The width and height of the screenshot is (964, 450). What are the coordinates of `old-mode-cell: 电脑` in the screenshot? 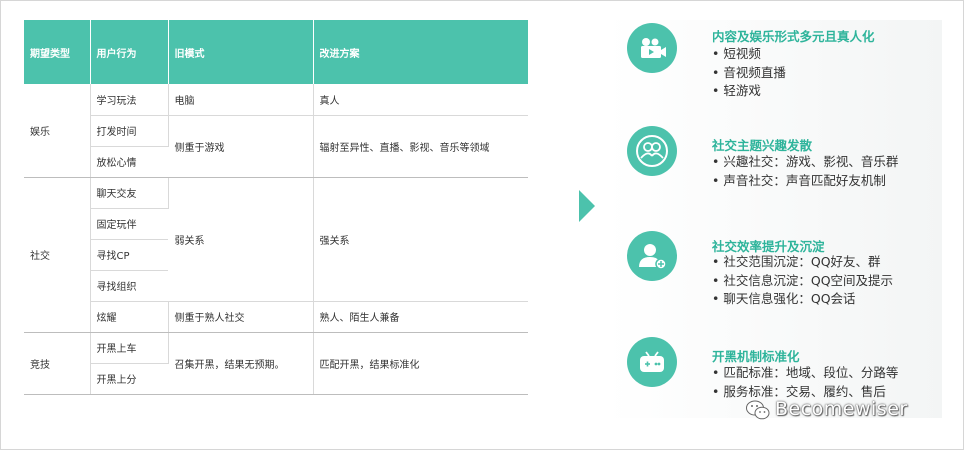 It's located at (241, 100).